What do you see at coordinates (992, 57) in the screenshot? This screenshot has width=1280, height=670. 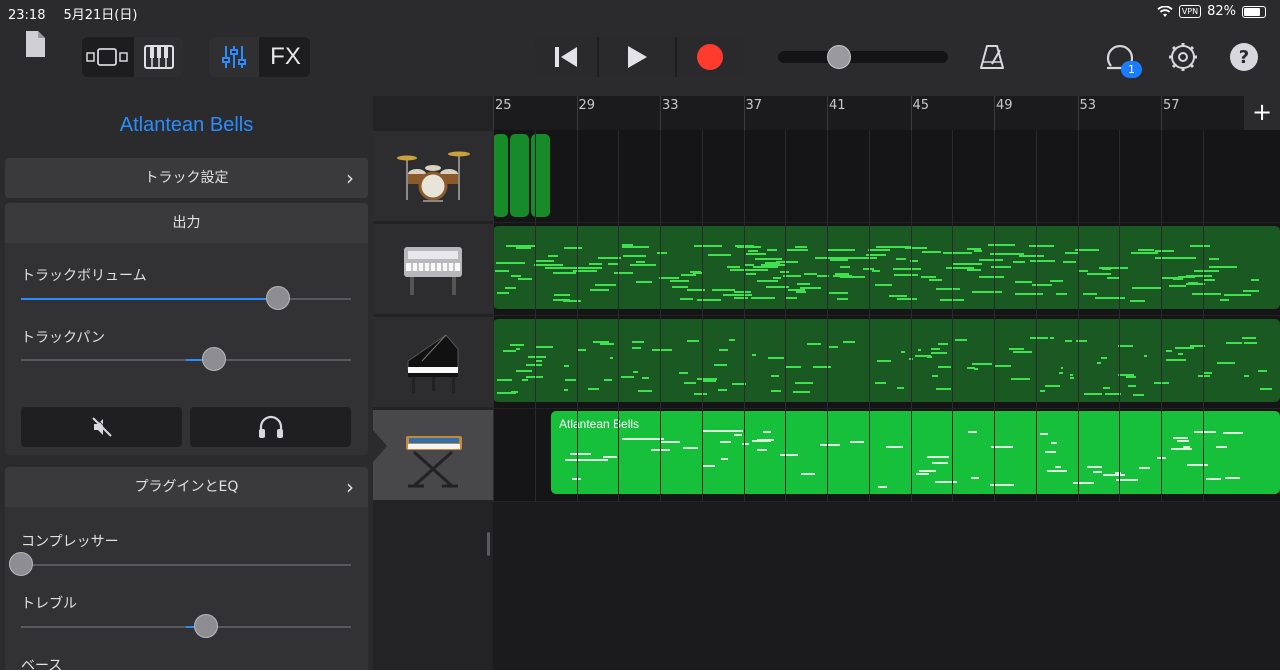 I see `metronome-button` at bounding box center [992, 57].